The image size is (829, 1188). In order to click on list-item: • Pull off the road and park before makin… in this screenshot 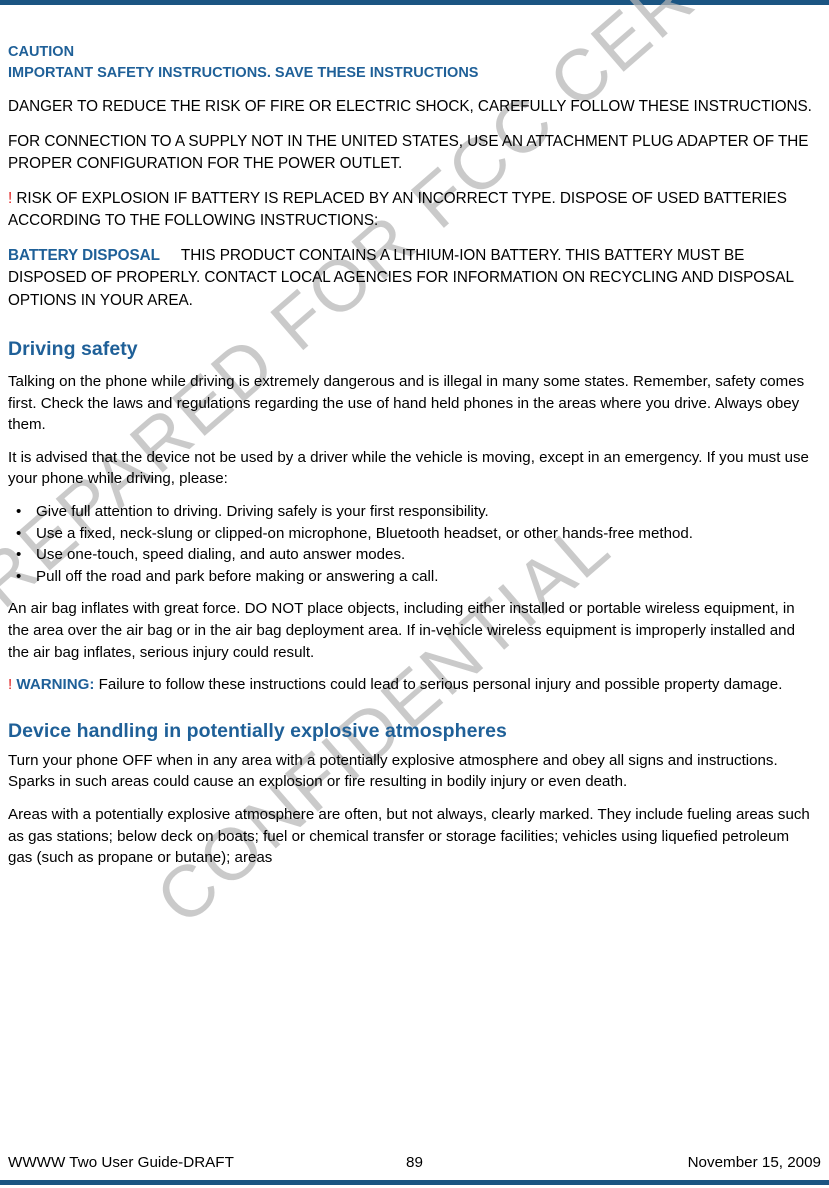, I will do `click(412, 577)`.